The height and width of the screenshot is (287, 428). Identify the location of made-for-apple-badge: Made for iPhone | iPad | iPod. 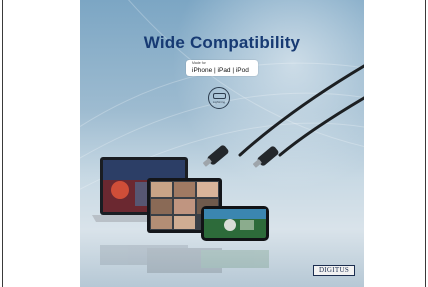
(222, 68).